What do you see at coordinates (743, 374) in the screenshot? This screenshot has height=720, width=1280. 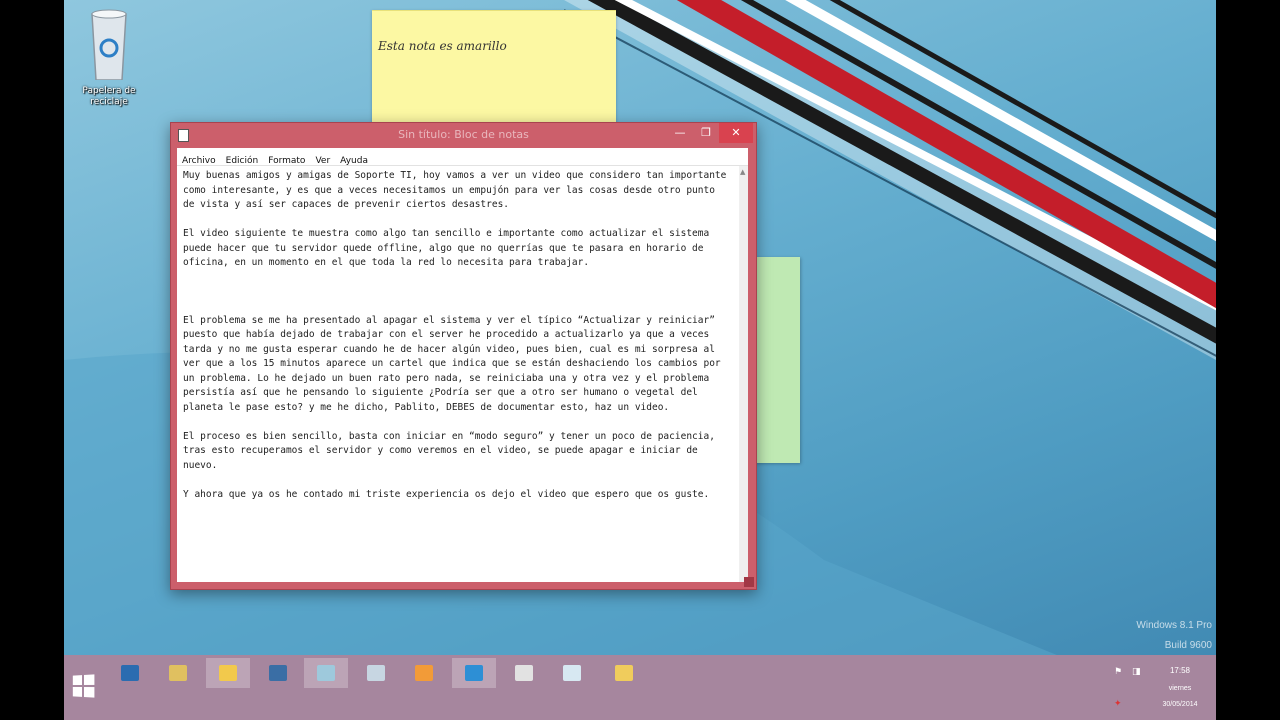 I see `vertical-scrollbar: ▲` at bounding box center [743, 374].